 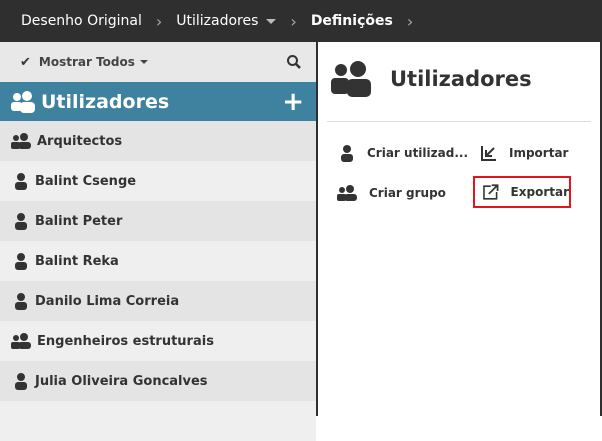 I want to click on filter-toolbar: ✔ Mostrar Todos, so click(x=158, y=62).